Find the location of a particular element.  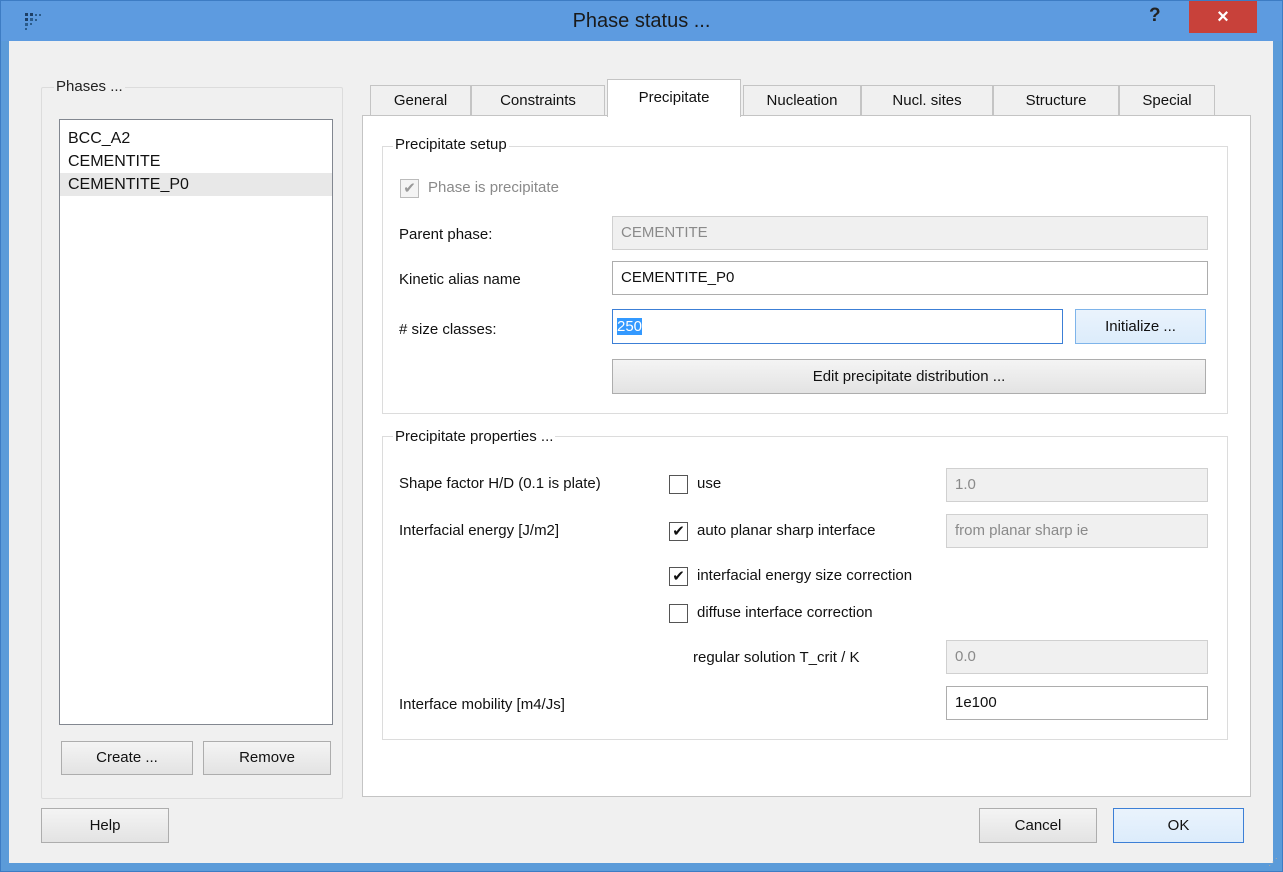

phase-list-item: BCC_A2 is located at coordinates (196, 138).